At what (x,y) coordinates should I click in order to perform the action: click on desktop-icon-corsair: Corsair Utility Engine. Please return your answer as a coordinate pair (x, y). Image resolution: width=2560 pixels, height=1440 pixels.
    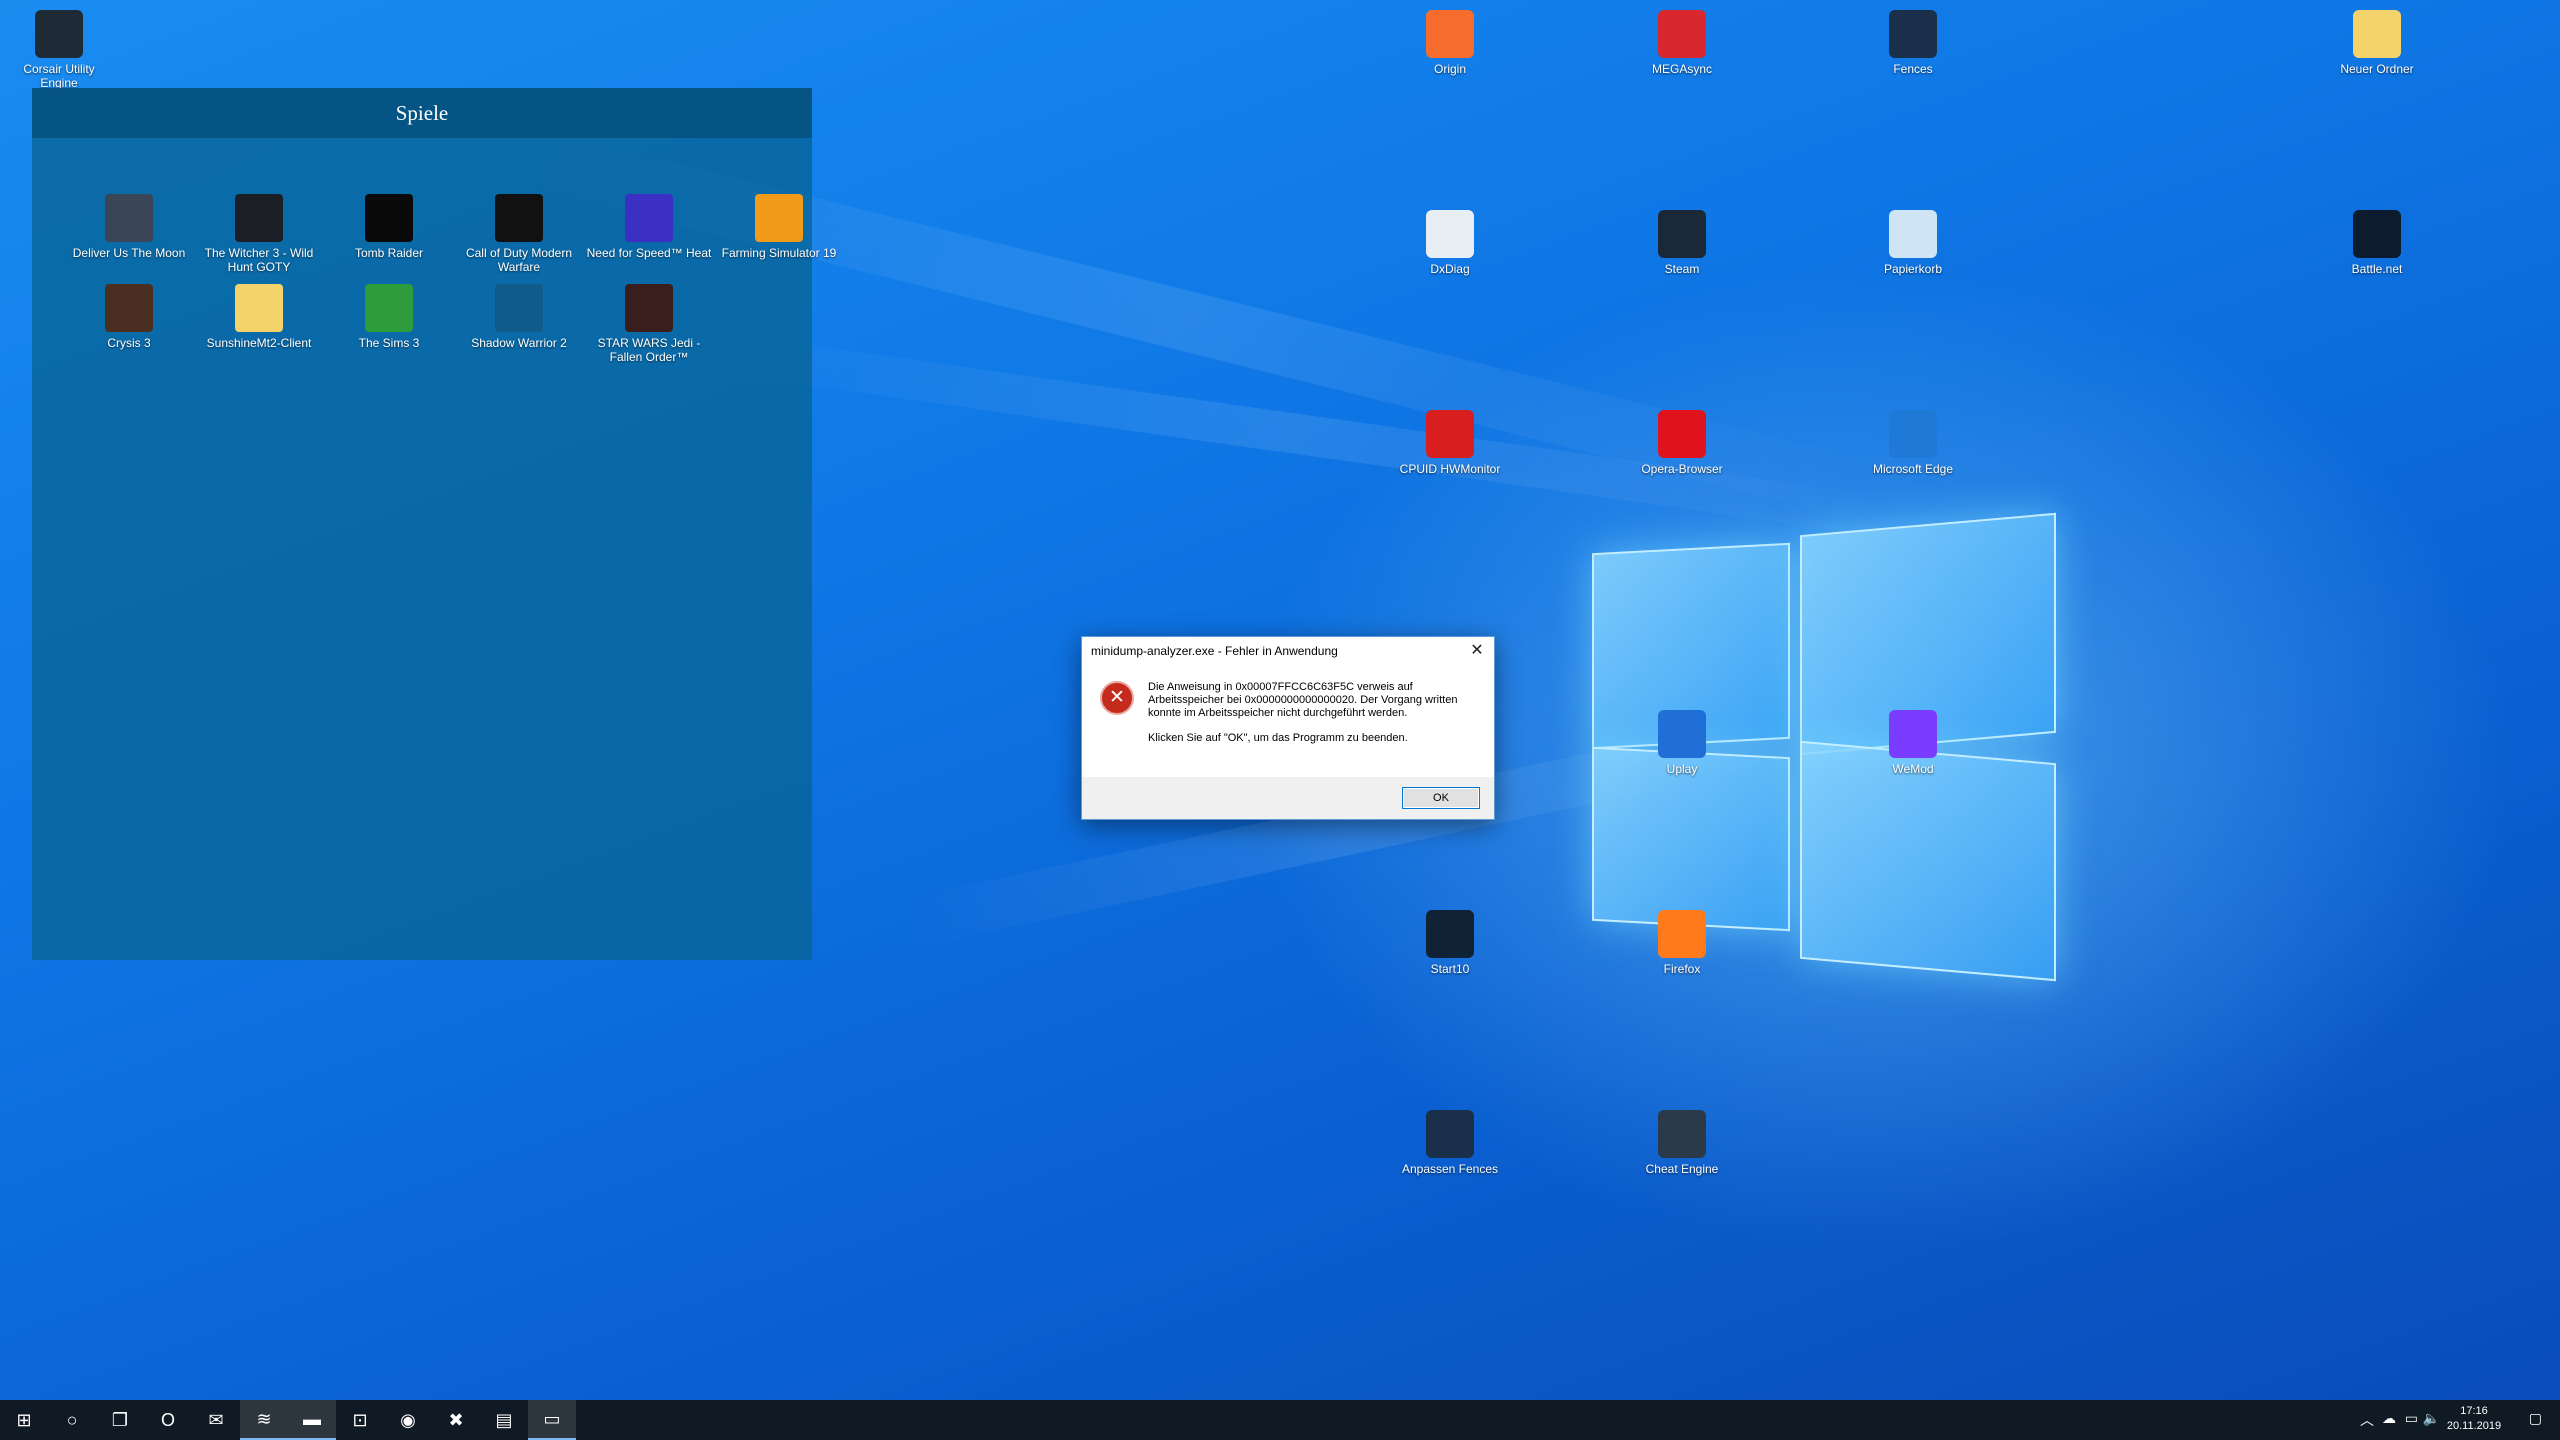
    Looking at the image, I should click on (59, 50).